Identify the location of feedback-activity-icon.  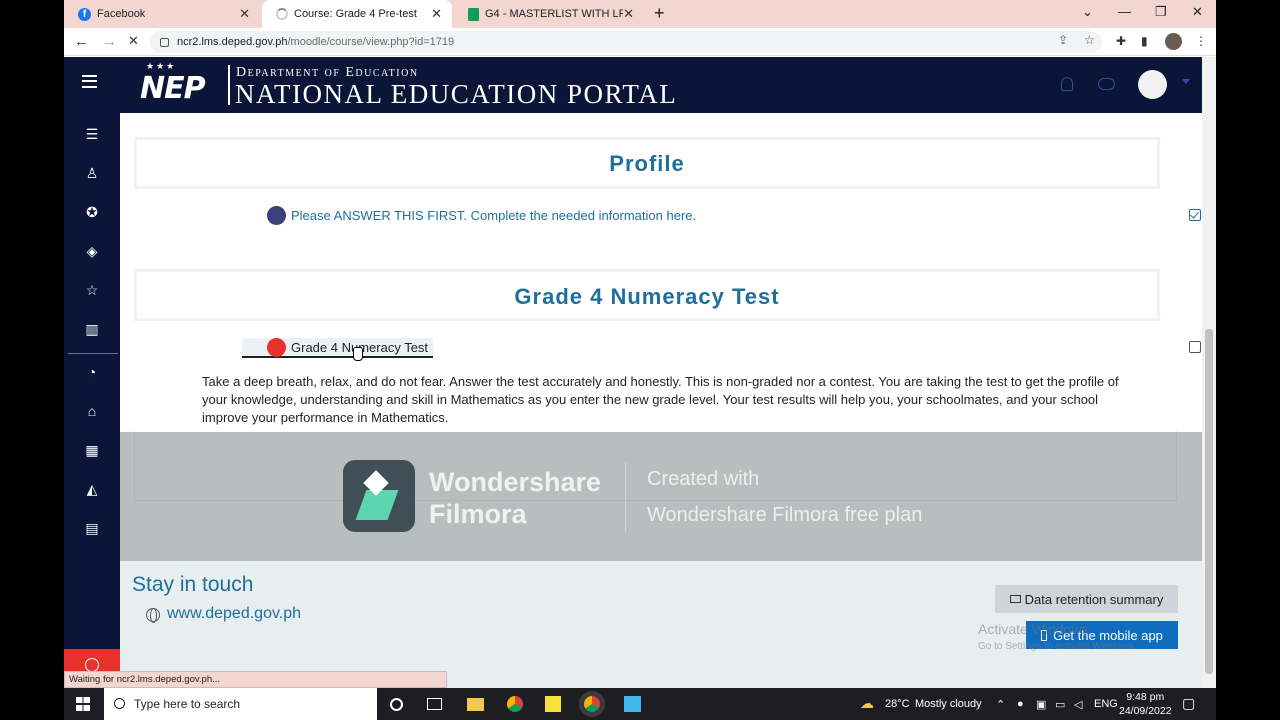
(276, 215).